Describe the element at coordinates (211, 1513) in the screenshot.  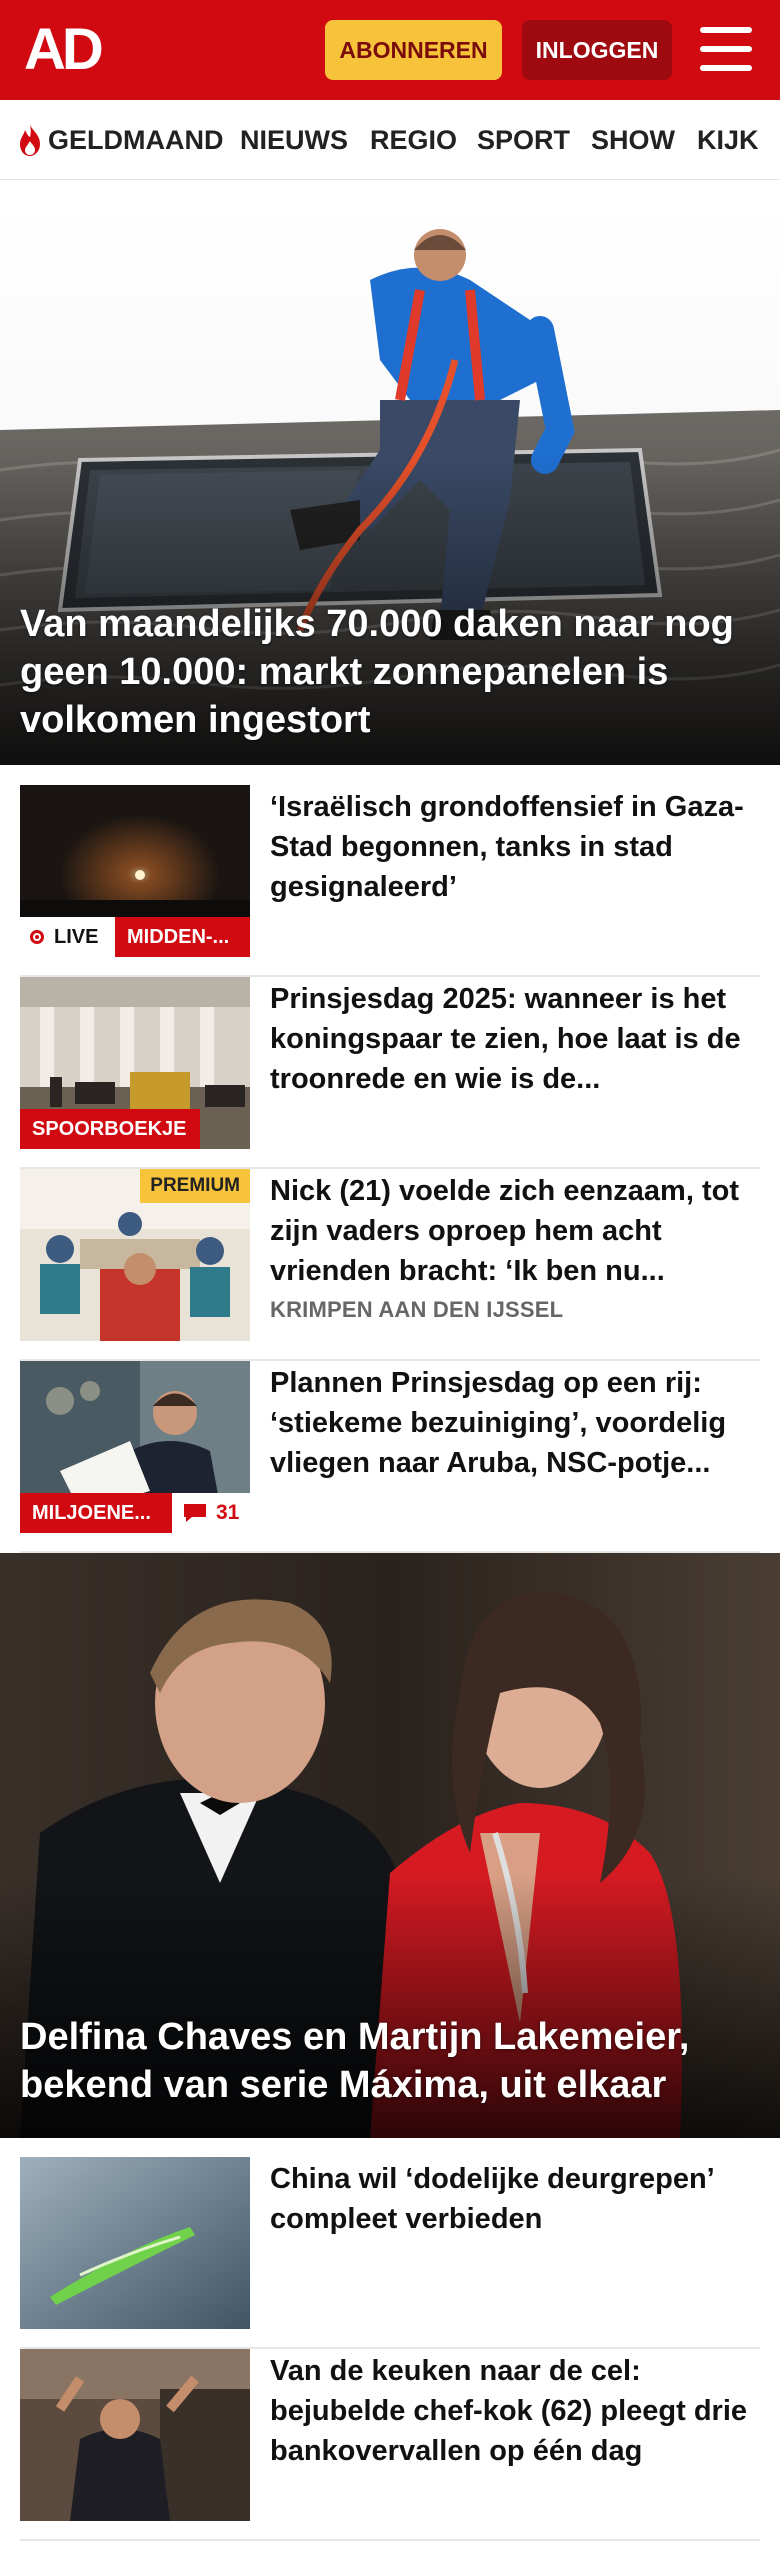
I see `comments-count: 31` at that location.